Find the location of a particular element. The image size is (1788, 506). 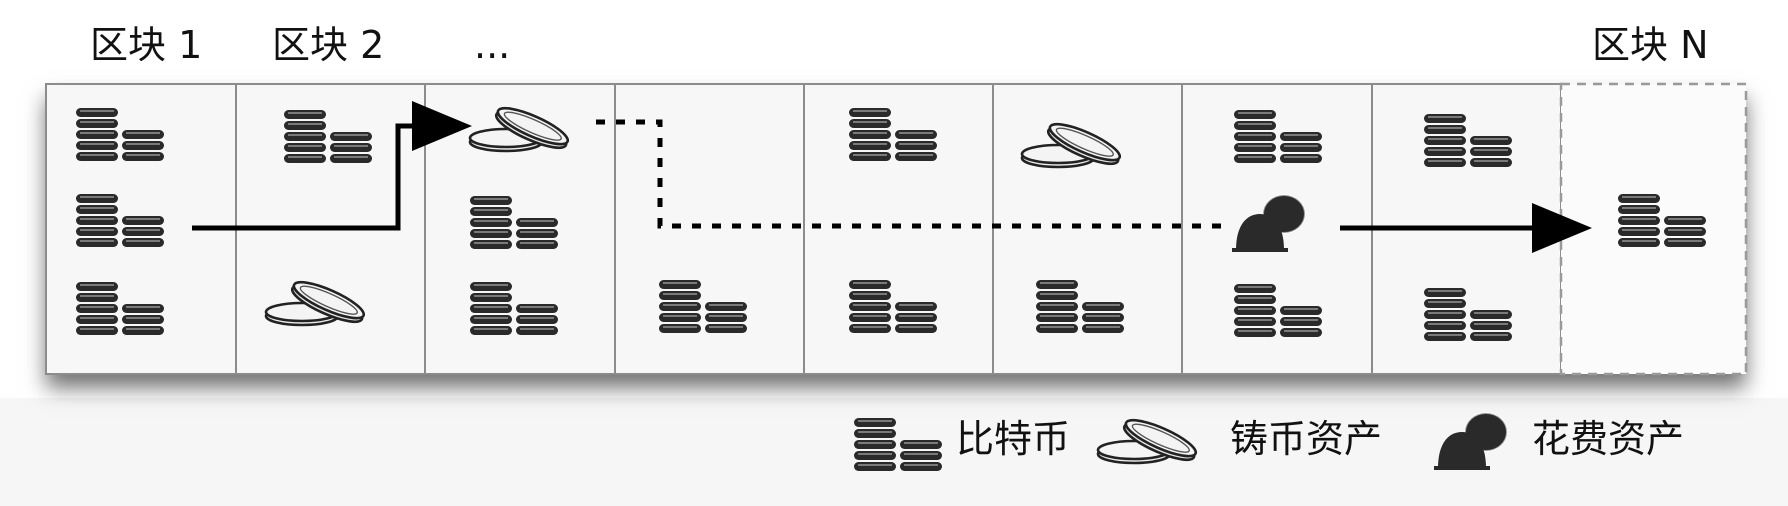

legend-minted-asset-label: 铸币资产 is located at coordinates (1306, 439).